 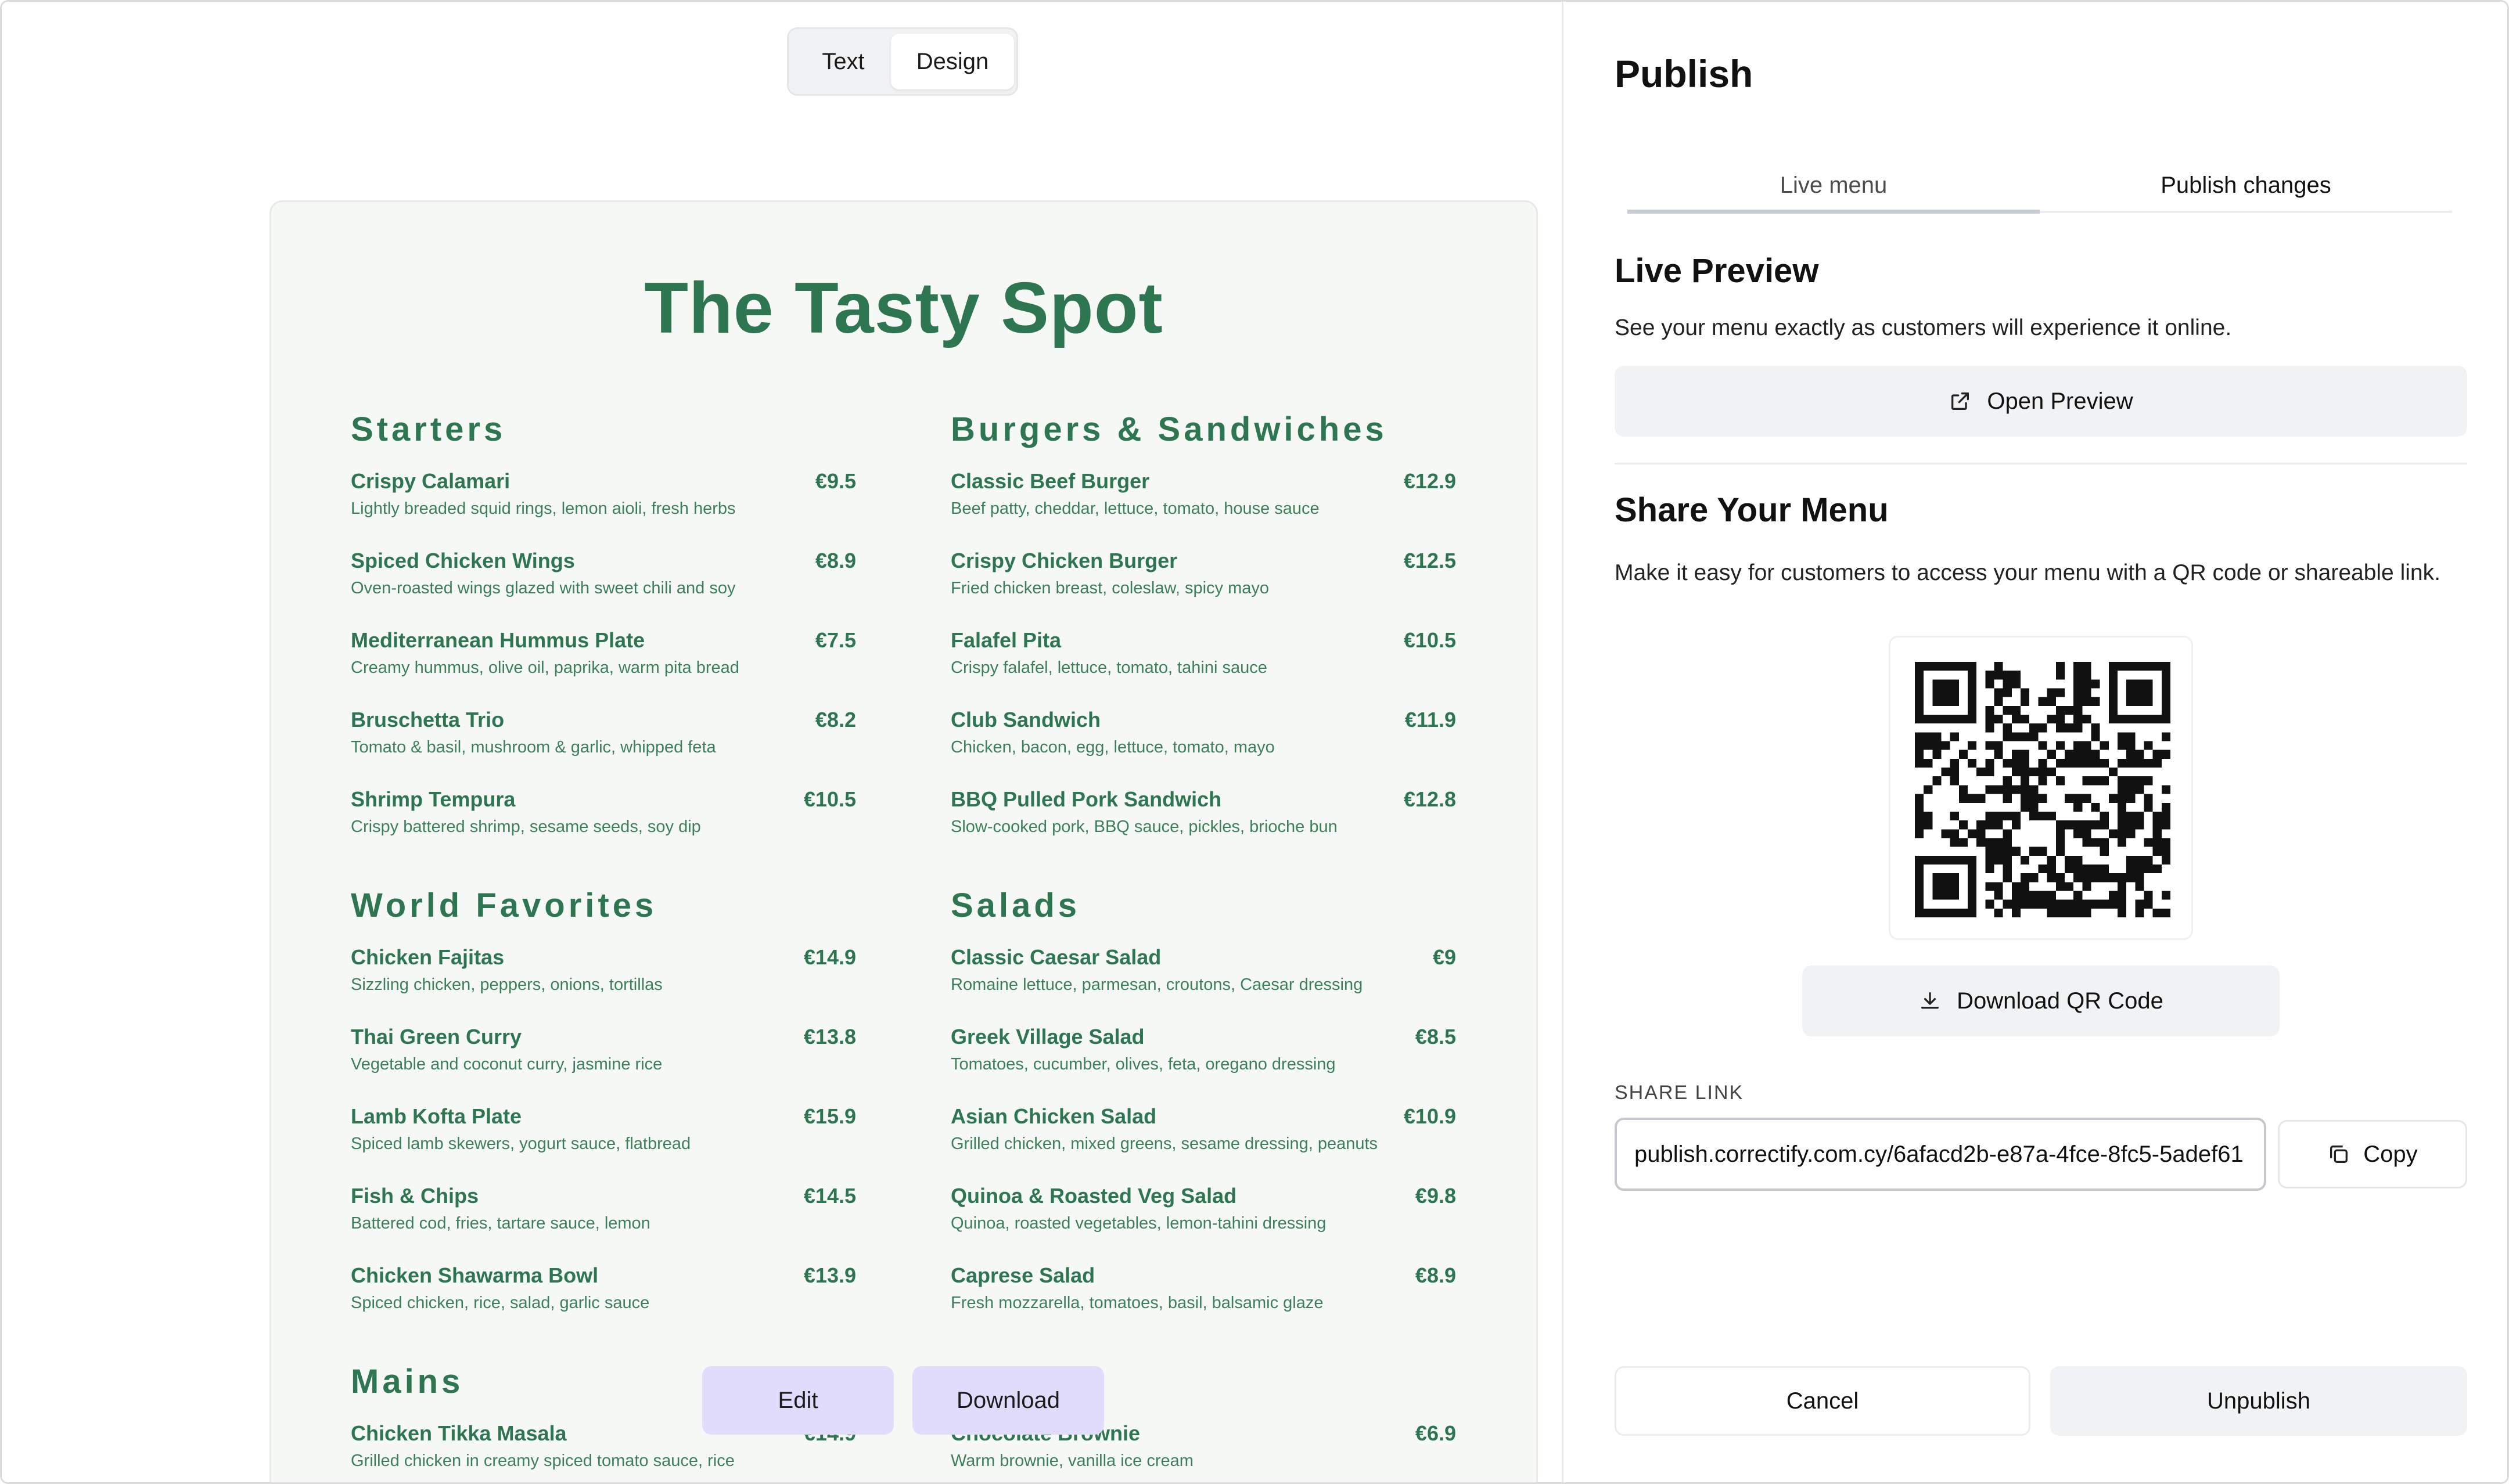 What do you see at coordinates (1007, 640) in the screenshot?
I see `item-name: Falafel Pita` at bounding box center [1007, 640].